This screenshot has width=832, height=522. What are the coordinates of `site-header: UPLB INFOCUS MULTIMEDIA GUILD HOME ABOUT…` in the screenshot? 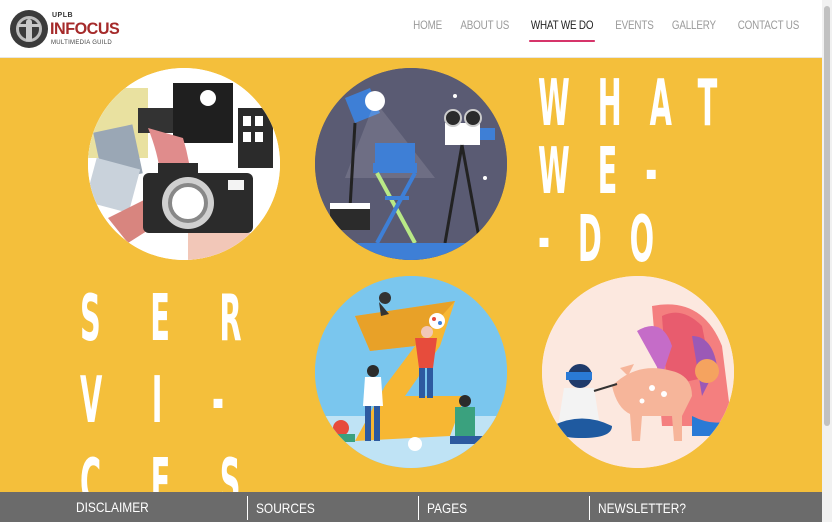 It's located at (411, 29).